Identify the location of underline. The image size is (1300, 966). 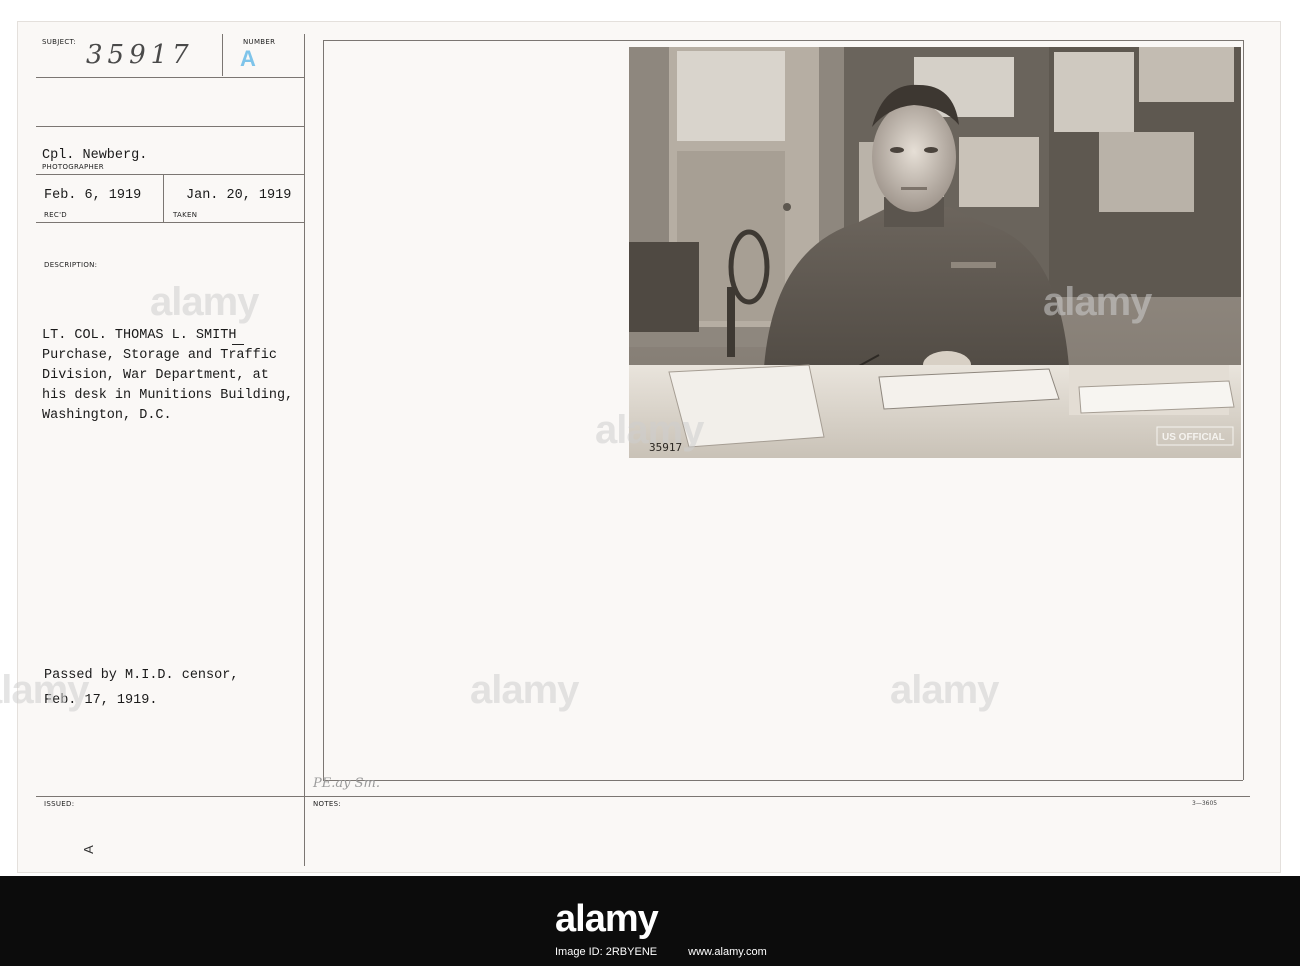
(238, 344).